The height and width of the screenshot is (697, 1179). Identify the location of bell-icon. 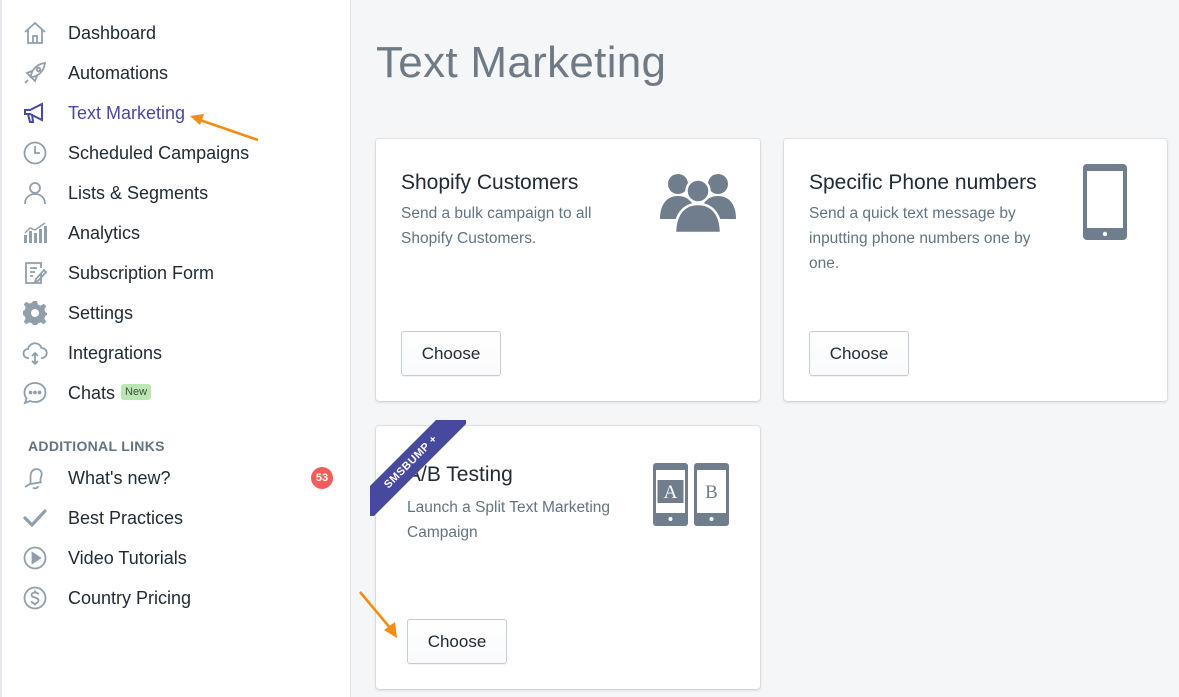
(35, 478).